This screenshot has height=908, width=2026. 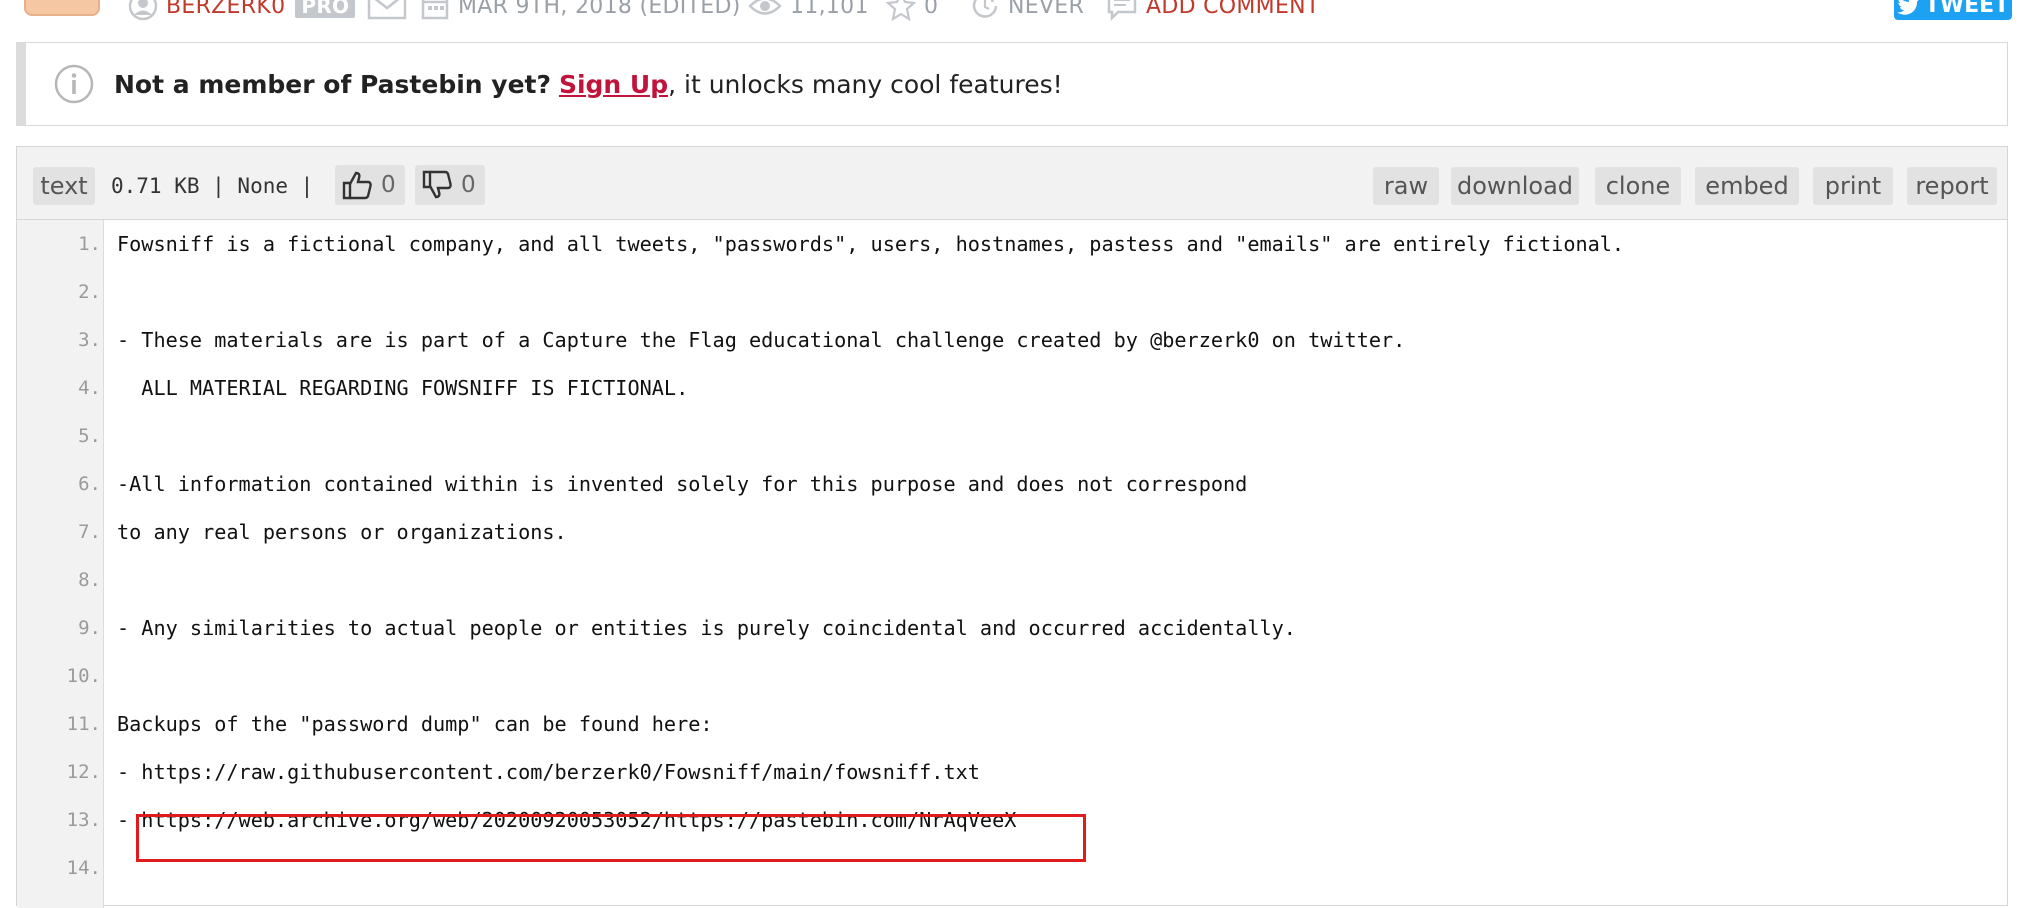 I want to click on download-button: download, so click(x=1515, y=186).